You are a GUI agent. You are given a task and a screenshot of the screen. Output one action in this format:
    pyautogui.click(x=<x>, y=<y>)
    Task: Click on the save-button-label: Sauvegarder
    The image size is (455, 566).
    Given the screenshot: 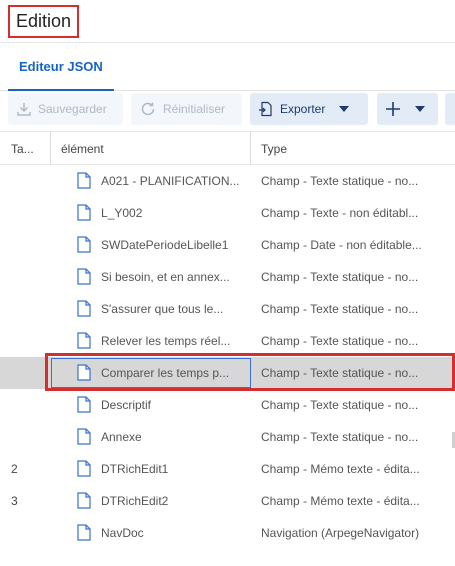 What is the action you would take?
    pyautogui.click(x=72, y=109)
    